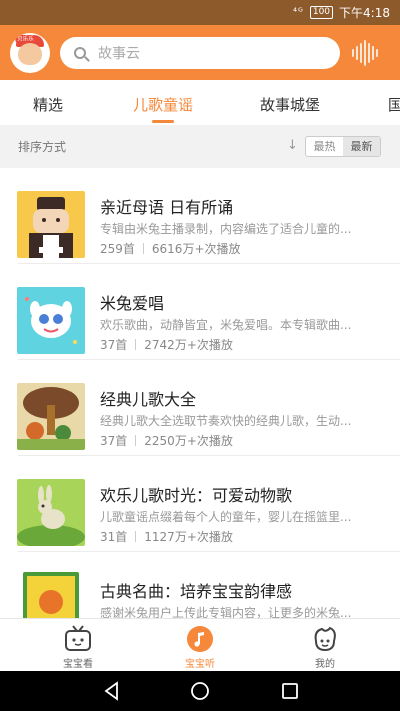 The height and width of the screenshot is (711, 400). What do you see at coordinates (325, 664) in the screenshot?
I see `nav-label: 我的` at bounding box center [325, 664].